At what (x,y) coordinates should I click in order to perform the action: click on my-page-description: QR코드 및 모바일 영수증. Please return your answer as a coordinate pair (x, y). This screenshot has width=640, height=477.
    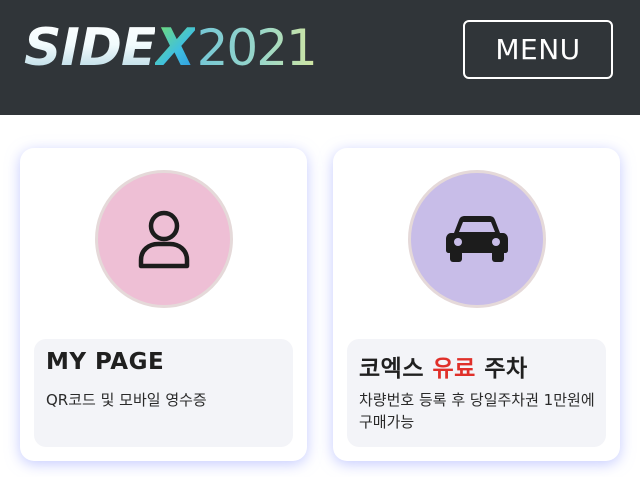
    Looking at the image, I should click on (126, 400).